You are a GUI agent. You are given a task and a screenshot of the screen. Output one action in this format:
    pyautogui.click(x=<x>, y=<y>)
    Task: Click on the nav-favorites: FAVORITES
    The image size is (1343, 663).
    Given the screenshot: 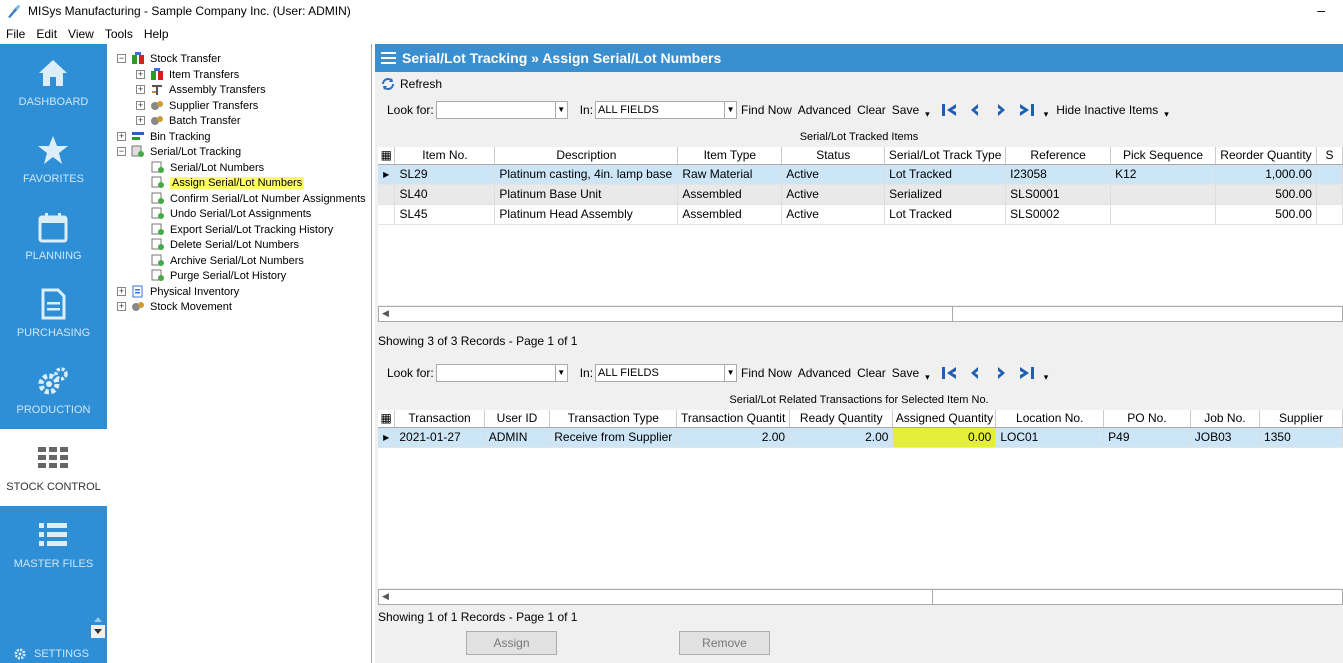 What is the action you would take?
    pyautogui.click(x=53, y=159)
    